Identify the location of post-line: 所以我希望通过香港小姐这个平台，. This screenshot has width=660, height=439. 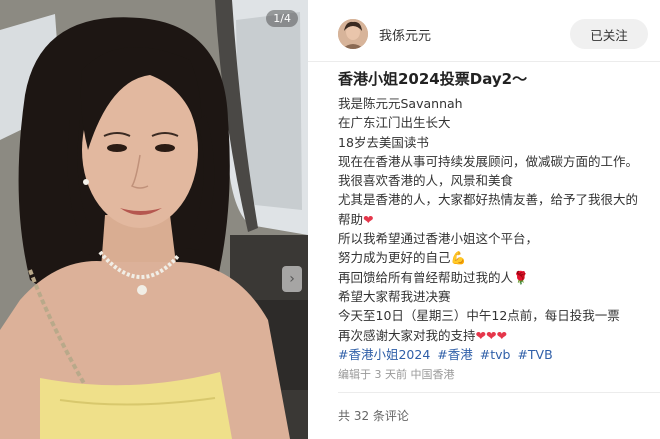
(438, 239).